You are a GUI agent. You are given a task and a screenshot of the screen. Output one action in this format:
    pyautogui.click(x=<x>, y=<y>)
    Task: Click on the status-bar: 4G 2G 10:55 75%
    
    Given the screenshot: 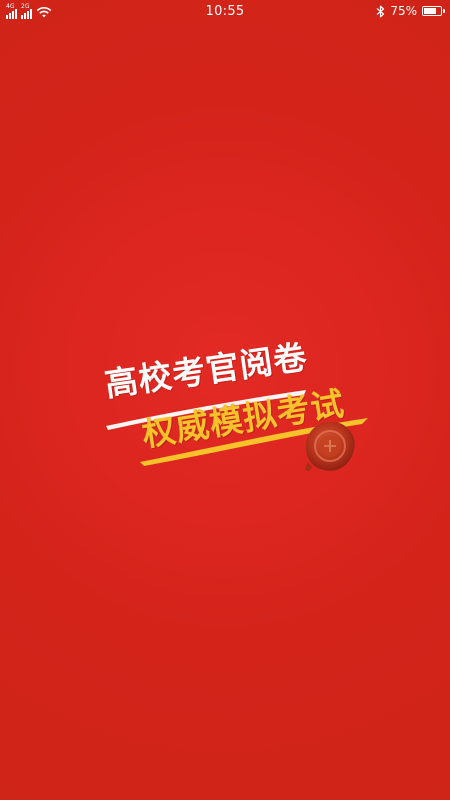 What is the action you would take?
    pyautogui.click(x=225, y=12)
    